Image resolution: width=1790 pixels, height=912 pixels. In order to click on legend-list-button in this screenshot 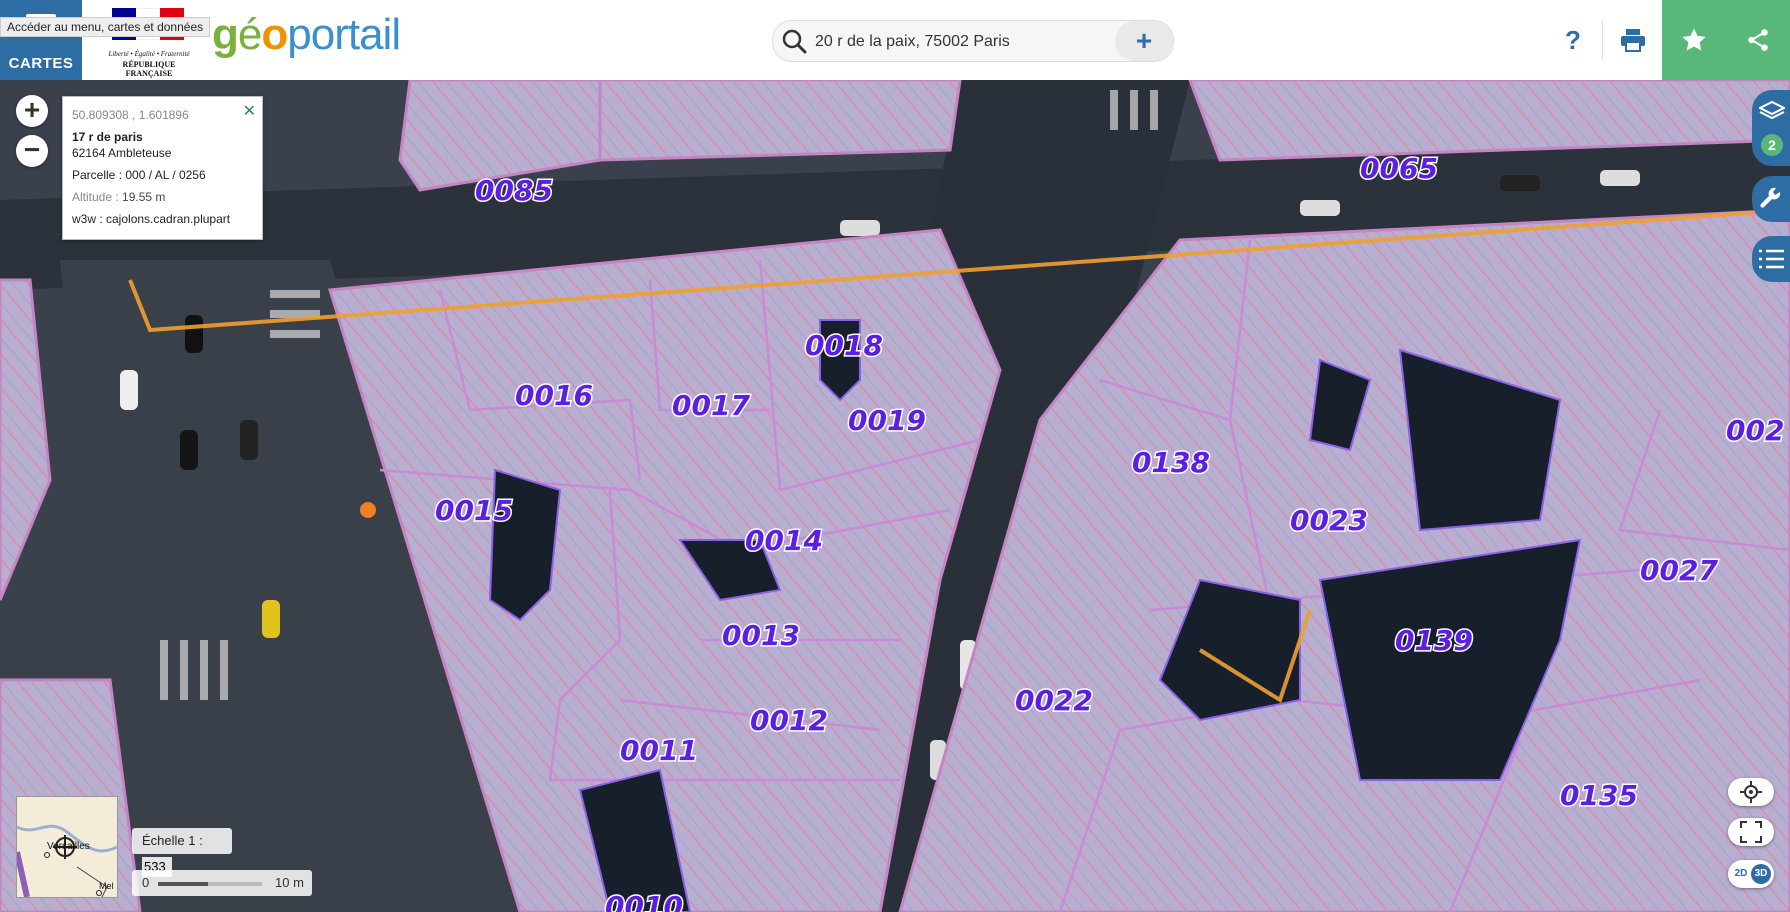, I will do `click(1771, 259)`.